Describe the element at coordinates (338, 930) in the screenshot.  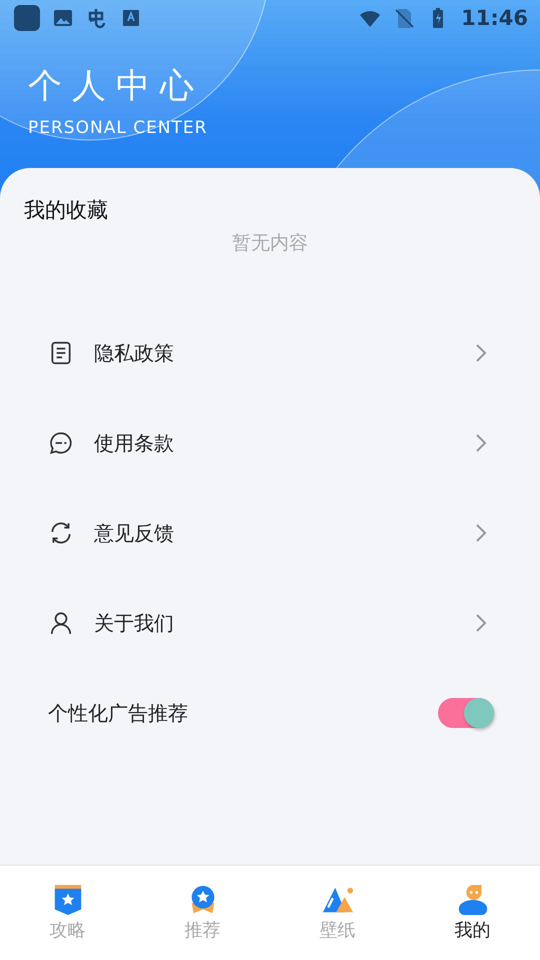
I see `nav-label: 壁纸` at that location.